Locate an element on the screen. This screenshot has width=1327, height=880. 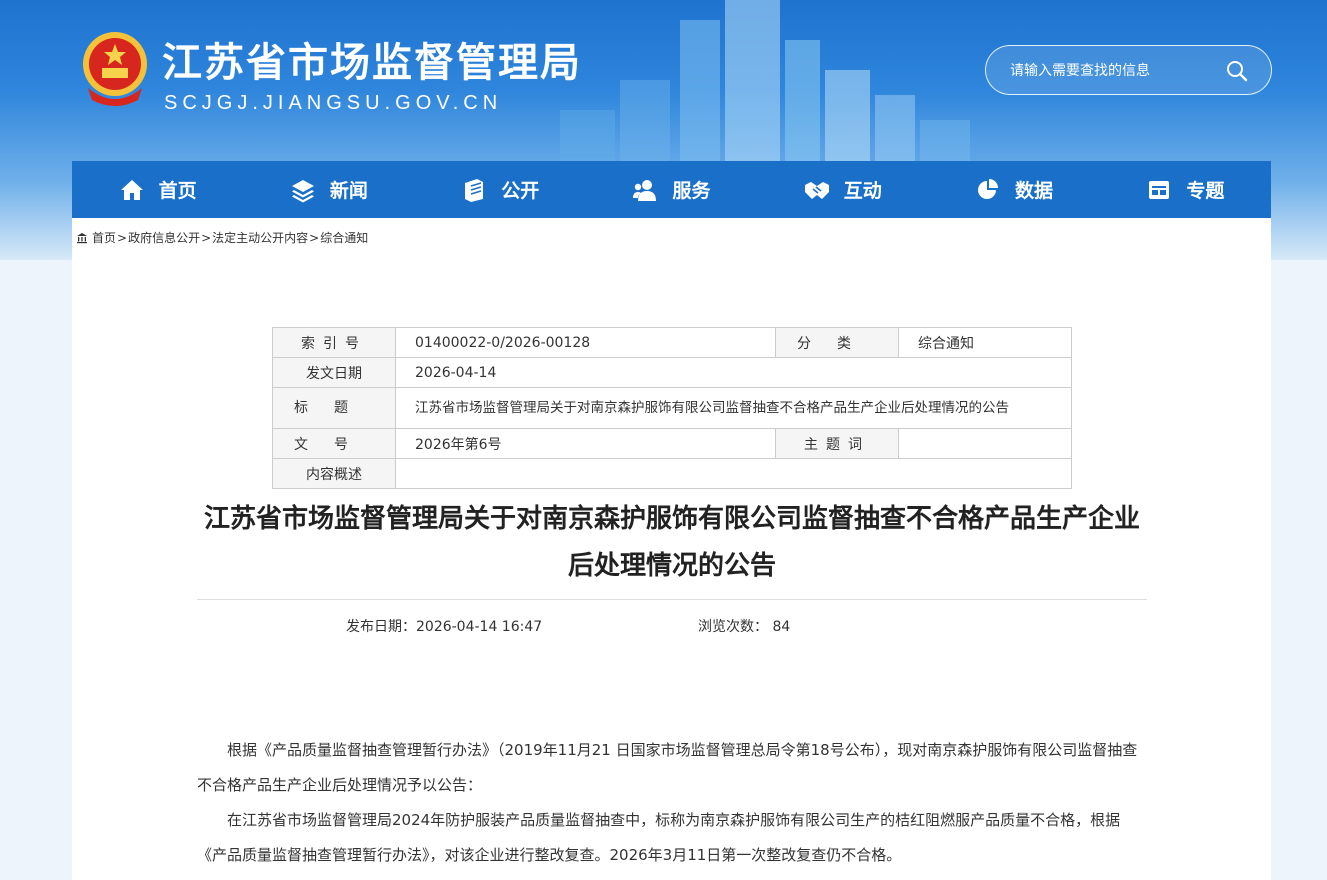
summary-value is located at coordinates (733, 473).